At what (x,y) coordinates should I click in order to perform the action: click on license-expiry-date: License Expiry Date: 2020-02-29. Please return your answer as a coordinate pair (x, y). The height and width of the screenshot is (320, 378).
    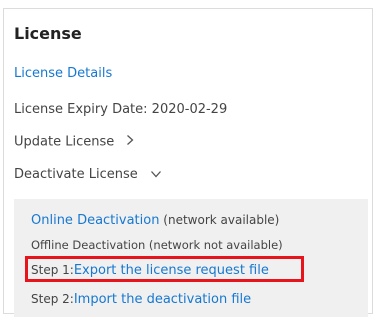
    Looking at the image, I should click on (121, 109).